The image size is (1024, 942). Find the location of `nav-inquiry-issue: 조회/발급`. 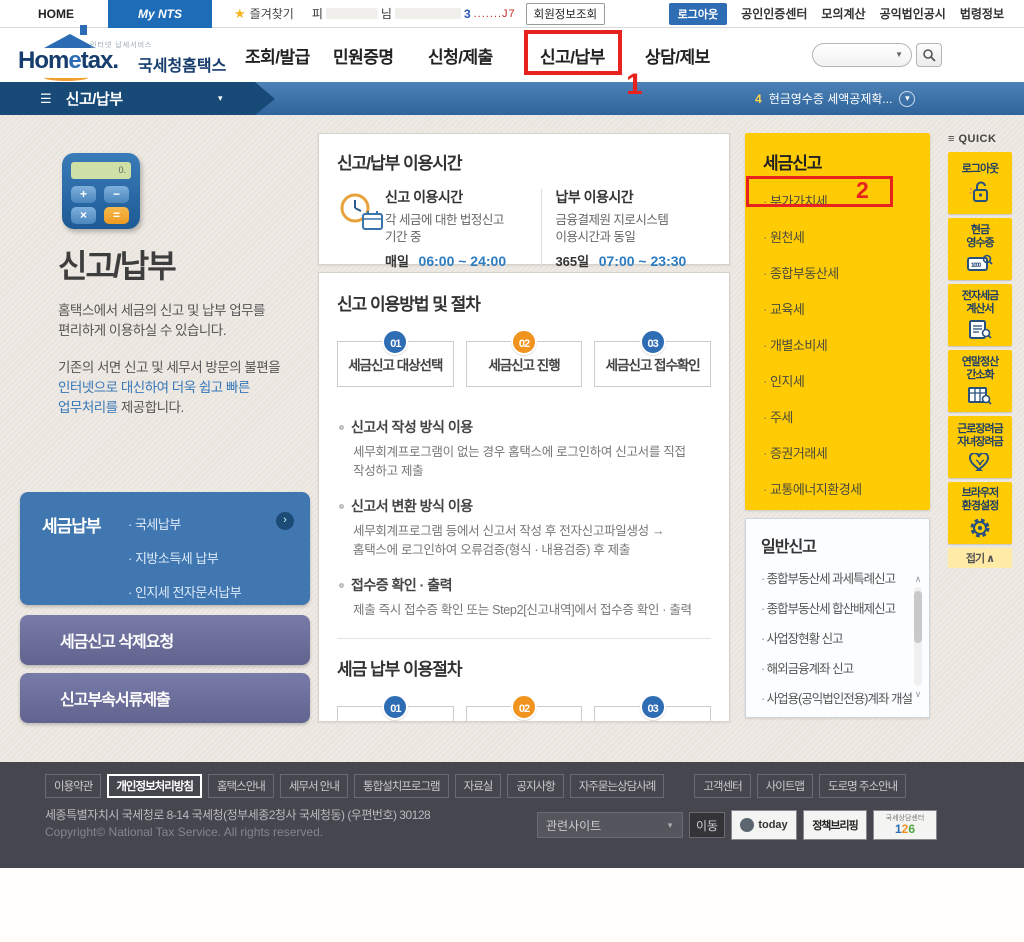

nav-inquiry-issue: 조회/발급 is located at coordinates (277, 55).